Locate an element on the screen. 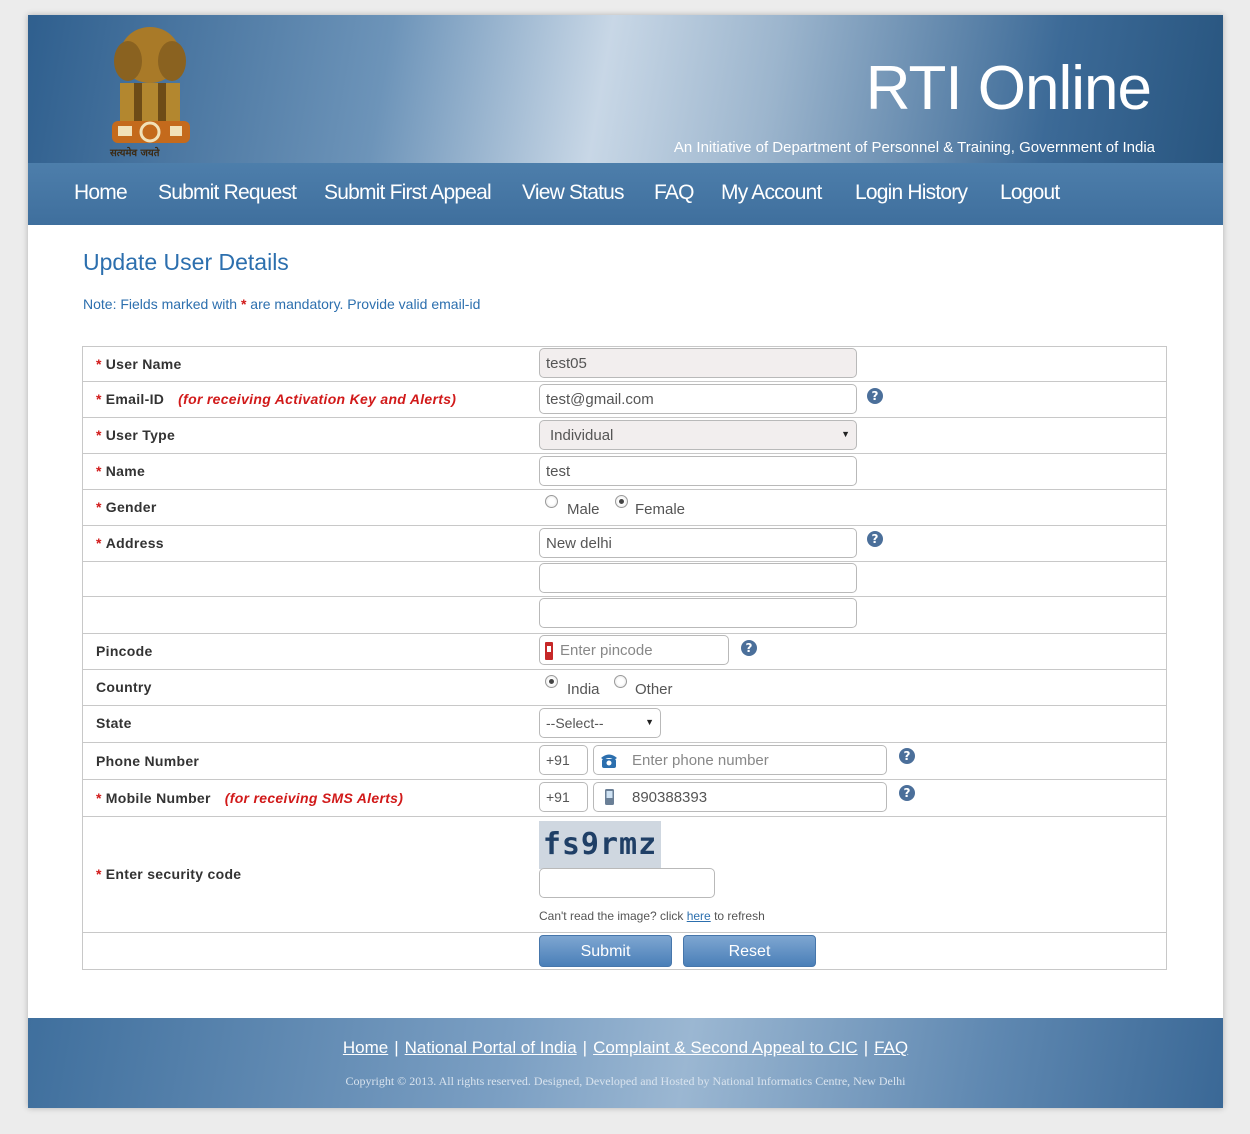 The image size is (1250, 1134). footer-link-complaint-appeal: Complaint & Second Appeal to CIC is located at coordinates (725, 1047).